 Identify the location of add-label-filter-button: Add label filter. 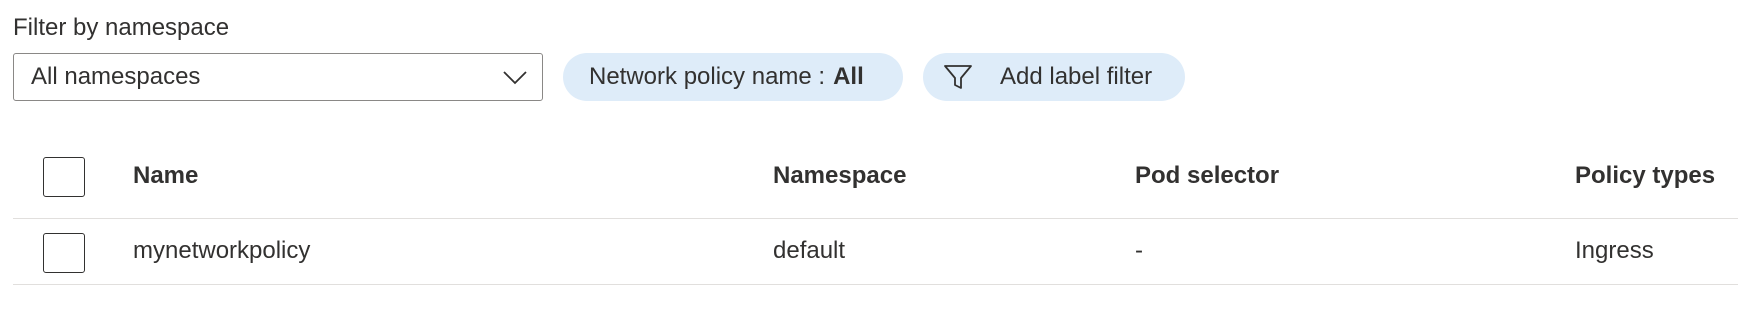
(1054, 77).